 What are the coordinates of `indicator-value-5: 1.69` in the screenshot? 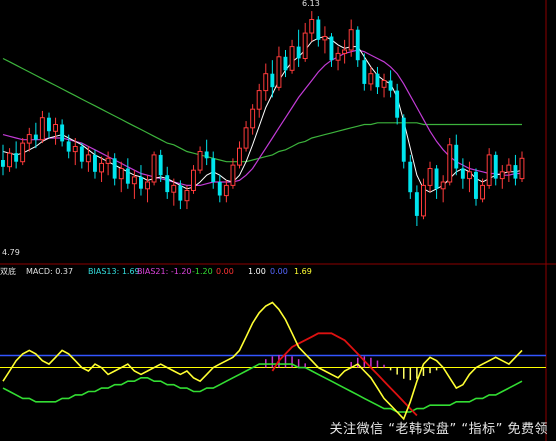 It's located at (303, 271).